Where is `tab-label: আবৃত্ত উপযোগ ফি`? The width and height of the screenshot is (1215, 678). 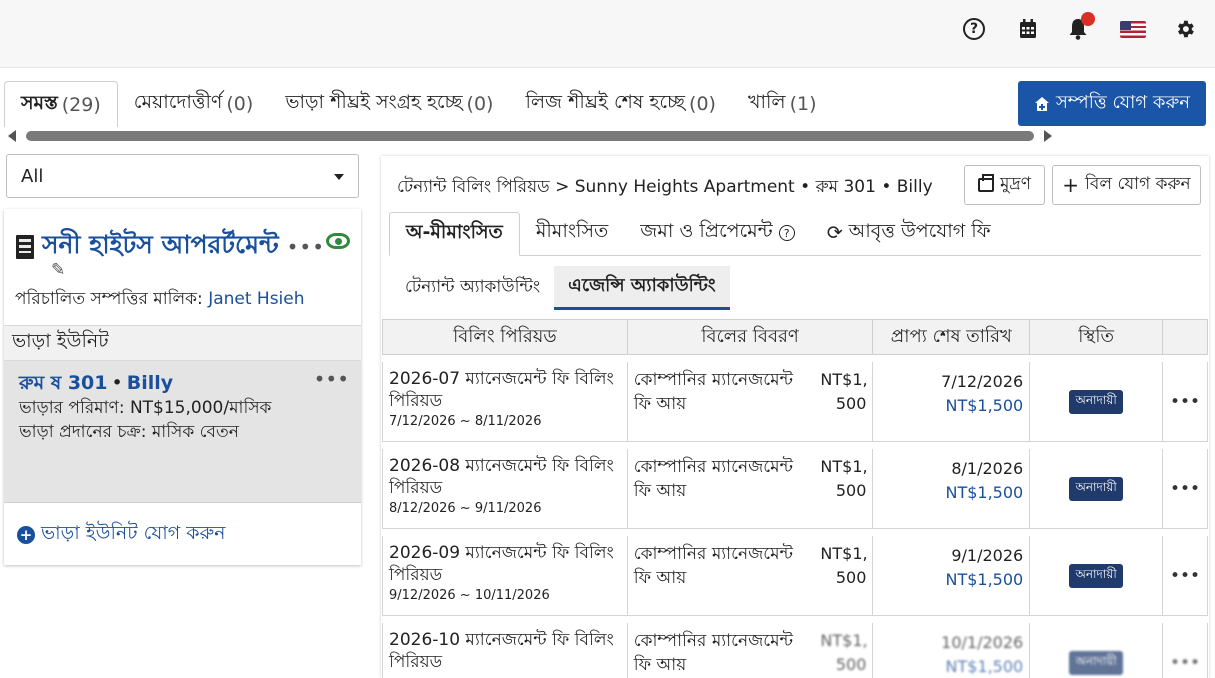
tab-label: আবৃত্ত উপযোগ ফি is located at coordinates (919, 231).